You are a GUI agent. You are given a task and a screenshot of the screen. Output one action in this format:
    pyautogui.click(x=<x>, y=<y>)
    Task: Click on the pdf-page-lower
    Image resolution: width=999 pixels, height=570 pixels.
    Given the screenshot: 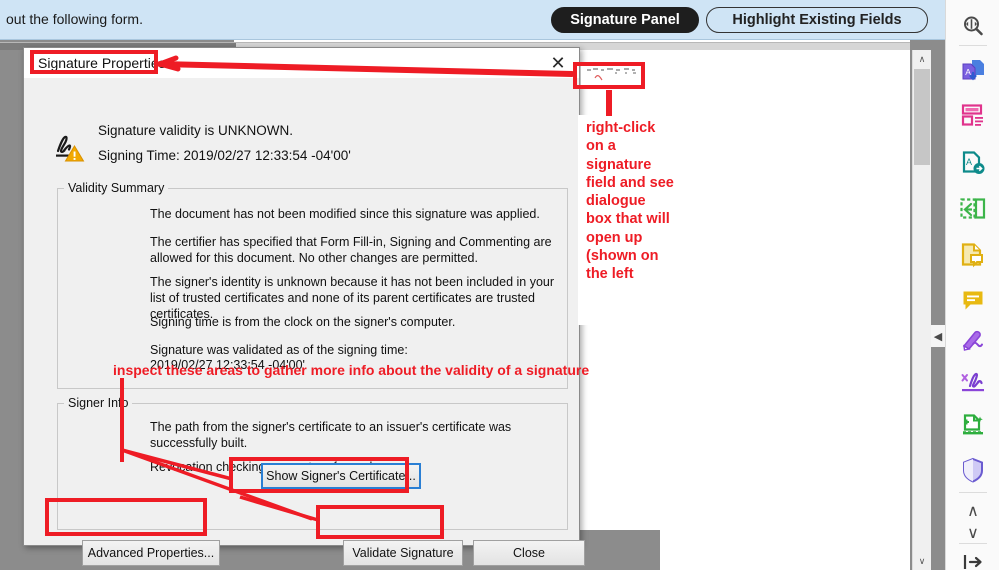 What is the action you would take?
    pyautogui.click(x=785, y=550)
    